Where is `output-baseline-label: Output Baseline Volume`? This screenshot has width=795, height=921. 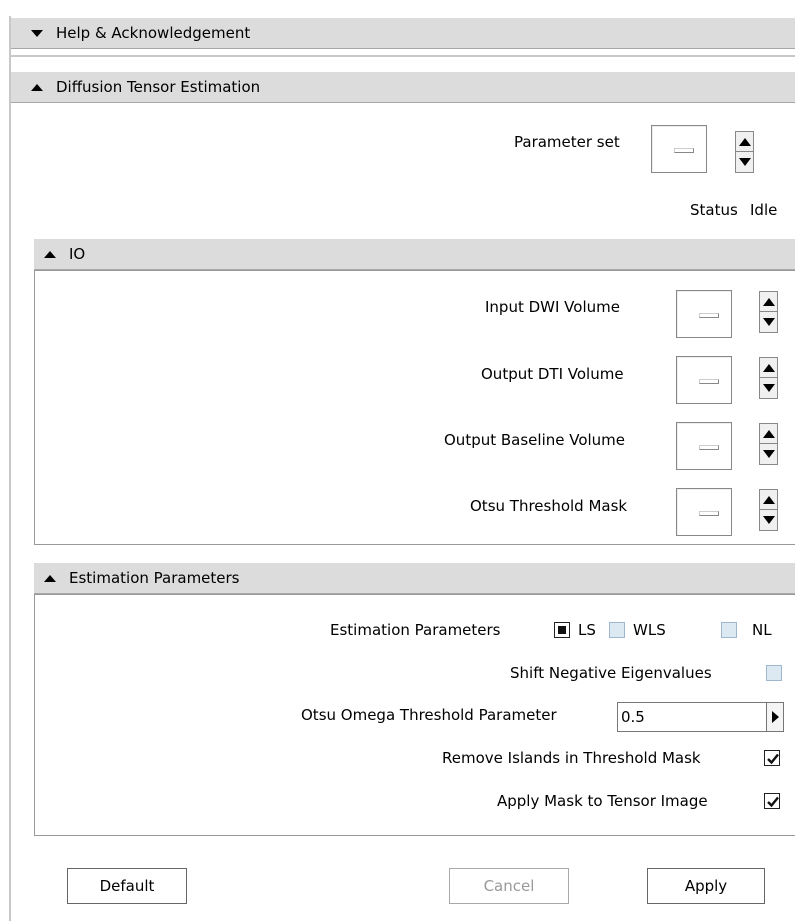 output-baseline-label: Output Baseline Volume is located at coordinates (535, 440).